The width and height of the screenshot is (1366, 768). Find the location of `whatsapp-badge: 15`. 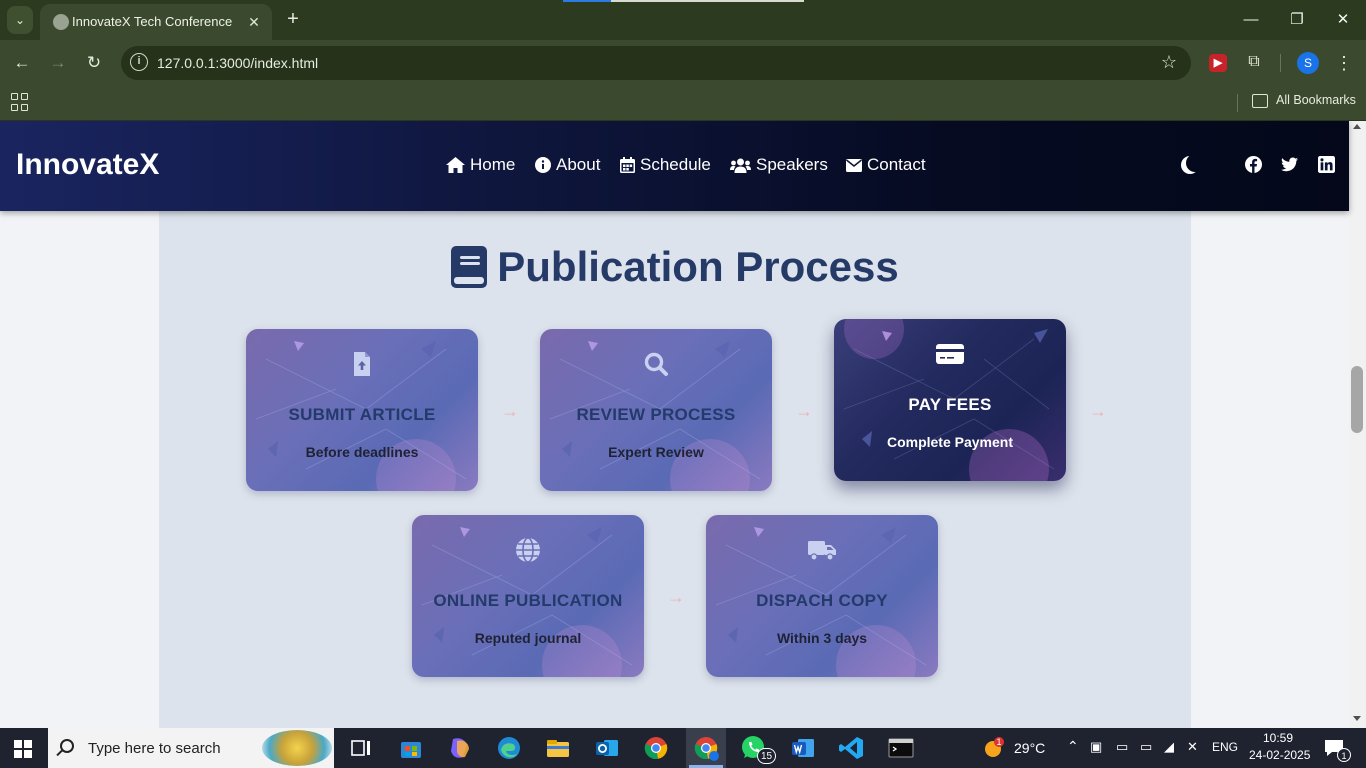

whatsapp-badge: 15 is located at coordinates (766, 756).